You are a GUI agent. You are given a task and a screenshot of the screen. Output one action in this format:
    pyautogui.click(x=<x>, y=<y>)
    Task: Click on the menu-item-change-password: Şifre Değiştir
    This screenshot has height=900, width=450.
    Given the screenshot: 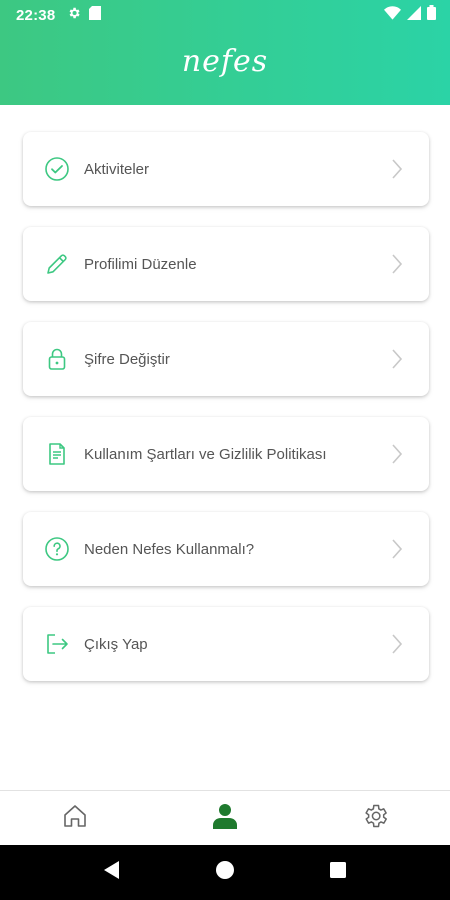 What is the action you would take?
    pyautogui.click(x=226, y=359)
    